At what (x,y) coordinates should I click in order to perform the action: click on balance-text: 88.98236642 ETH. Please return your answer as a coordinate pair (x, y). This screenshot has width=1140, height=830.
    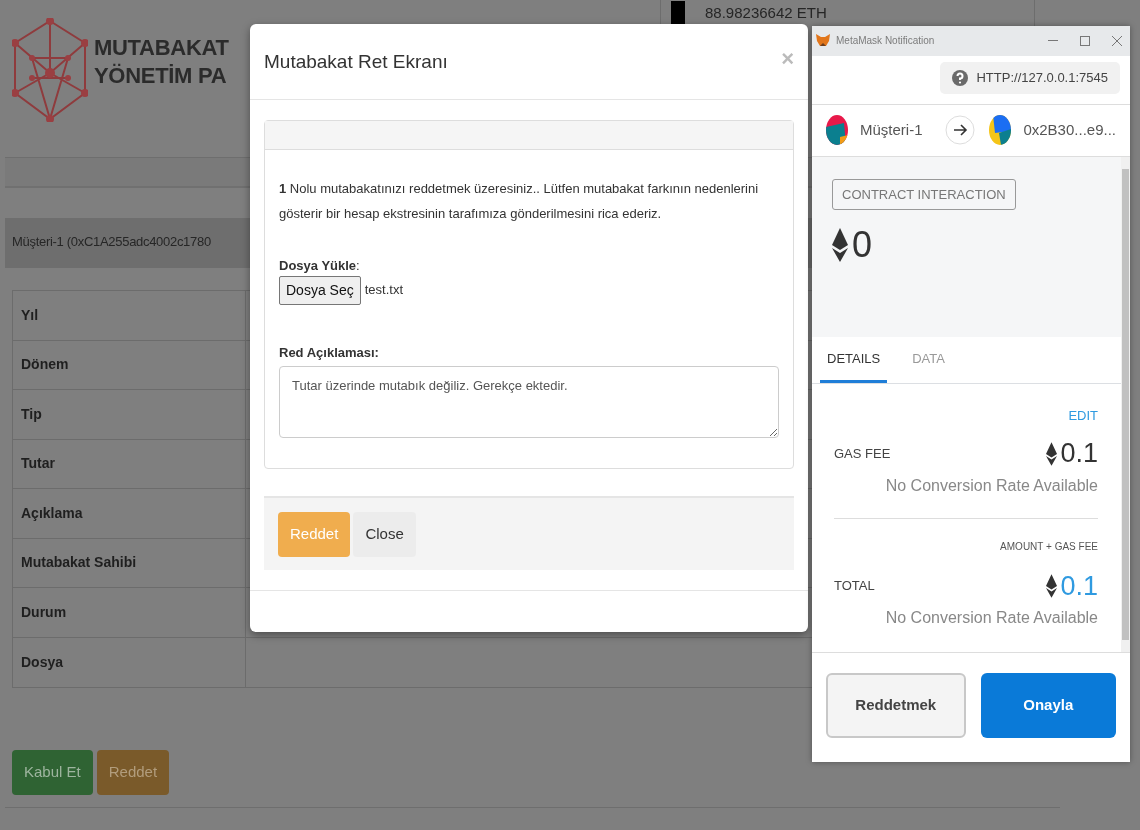
    Looking at the image, I should click on (766, 12).